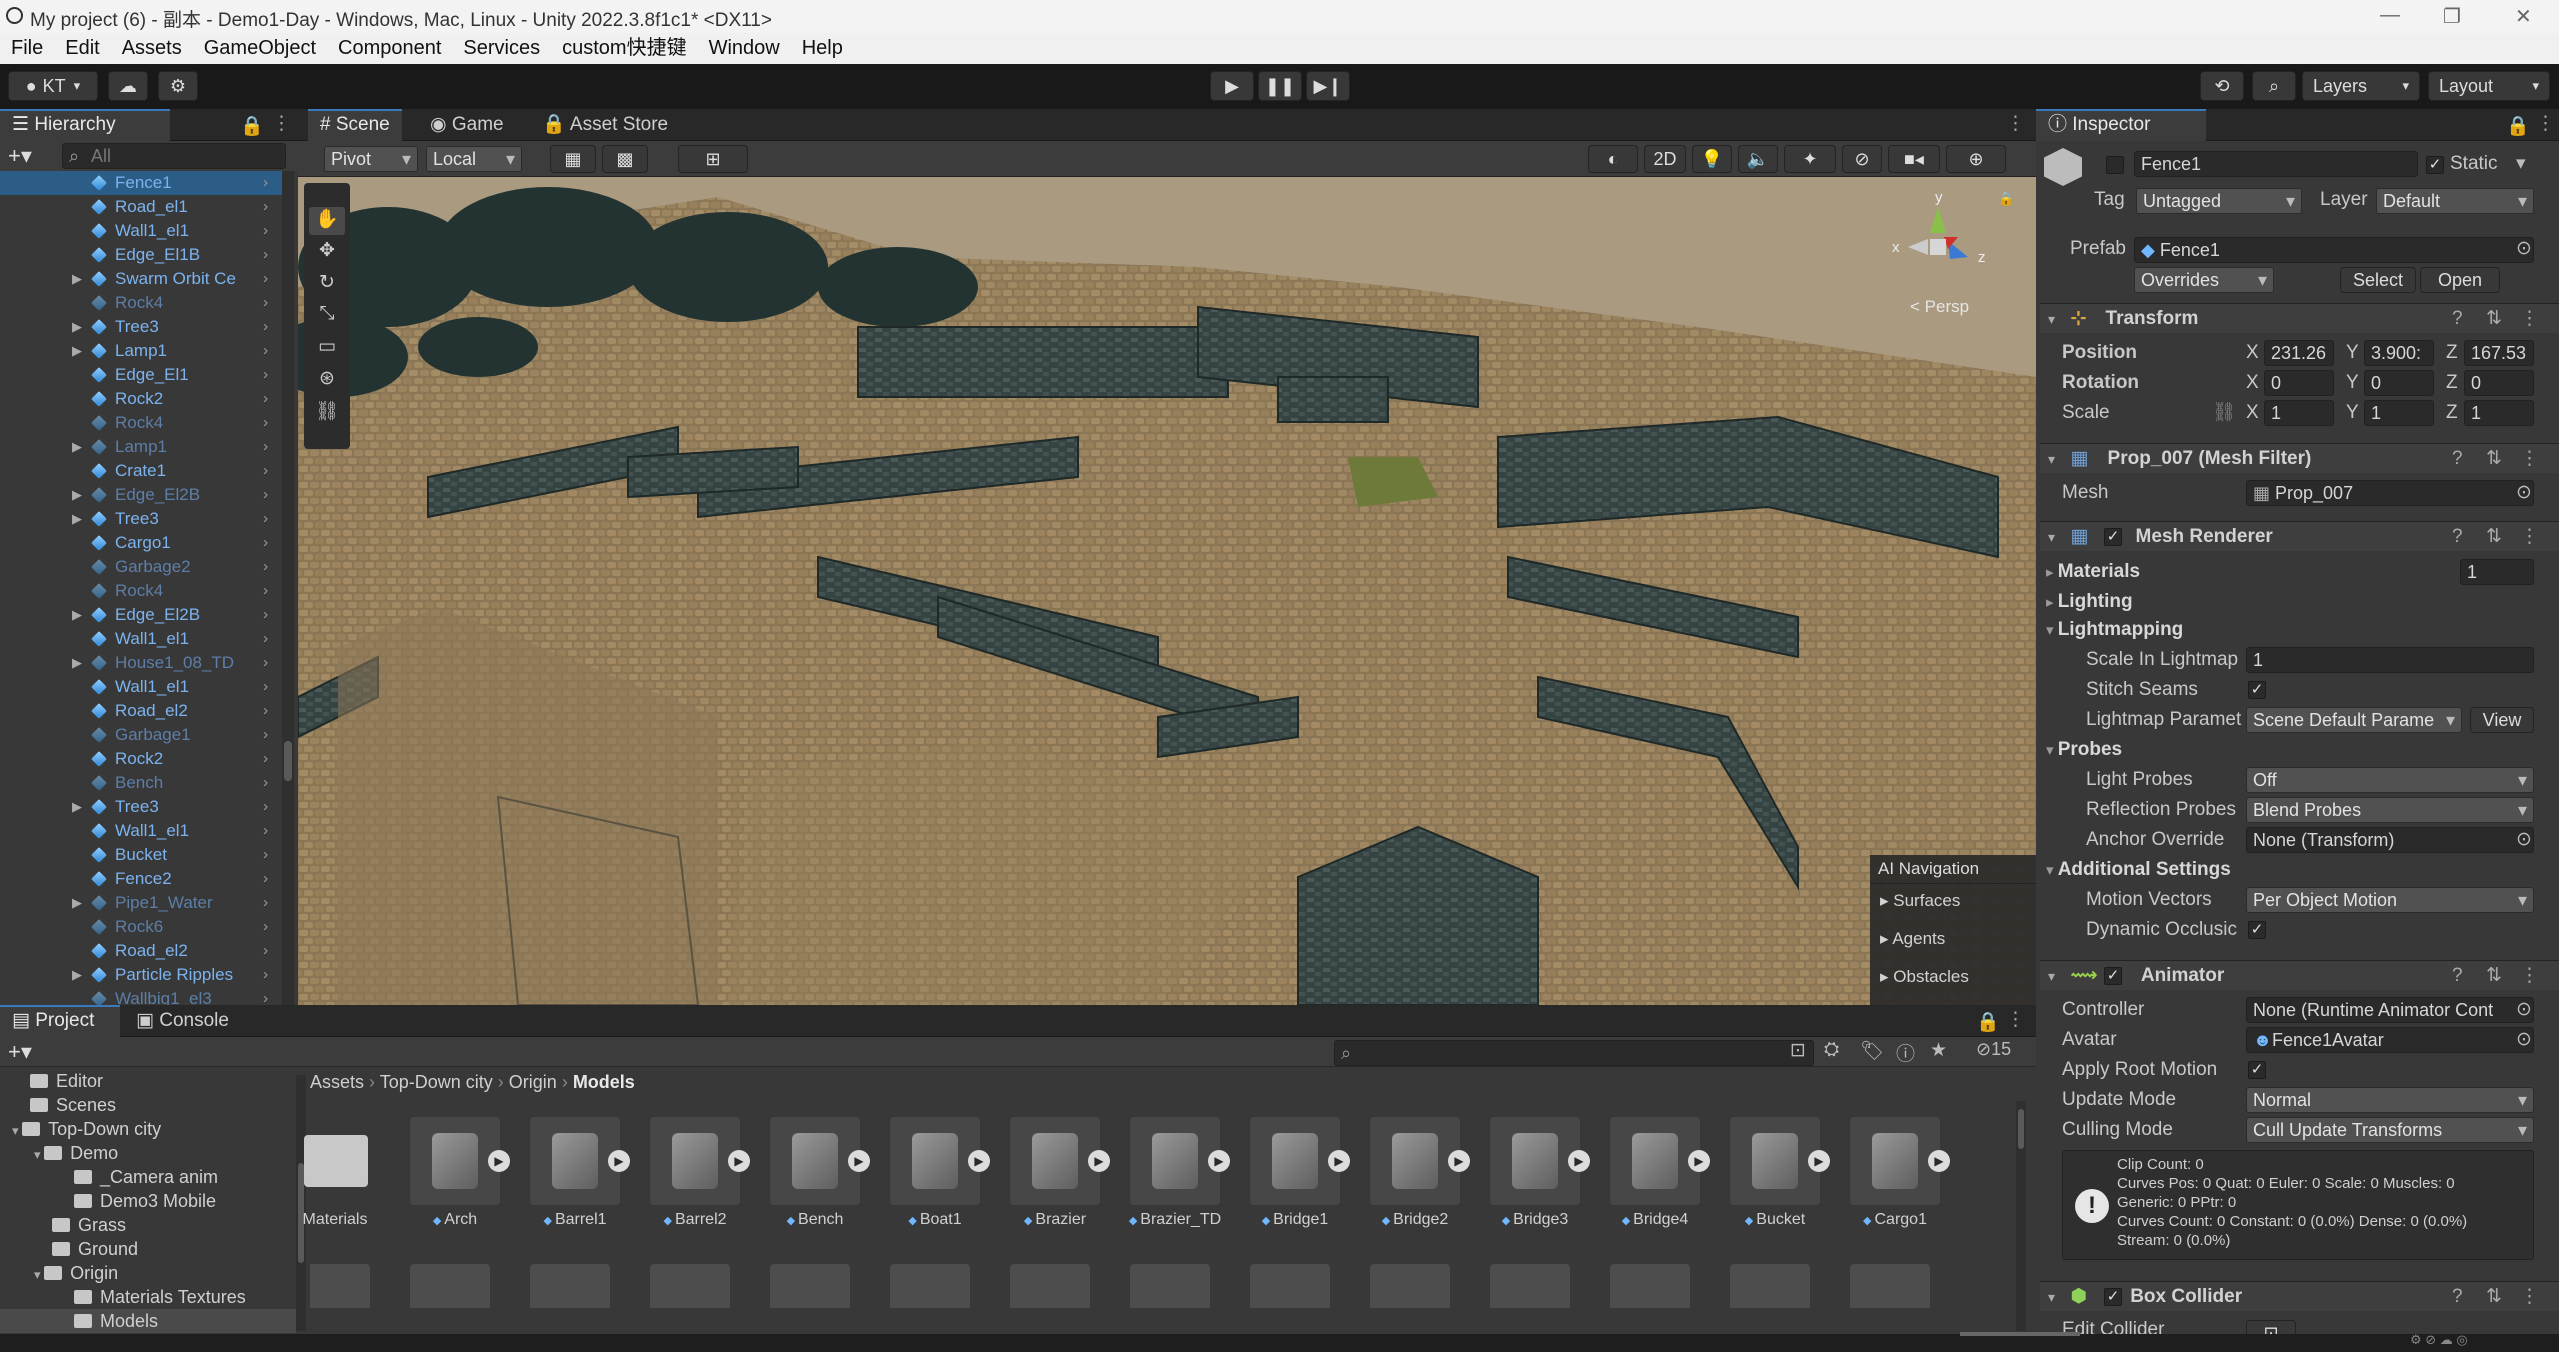 The width and height of the screenshot is (2559, 1352). Describe the element at coordinates (2219, 201) in the screenshot. I see `tag-dropdown: Untagged` at that location.